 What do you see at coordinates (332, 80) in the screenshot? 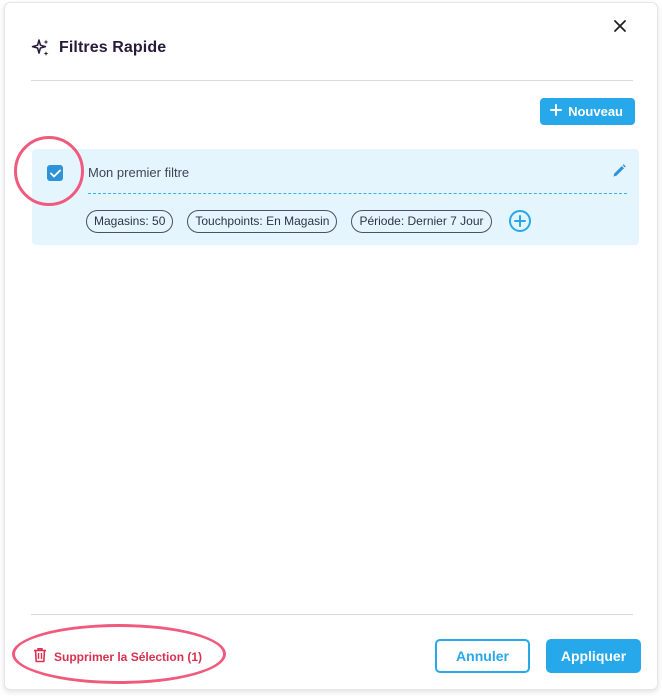
I see `header-divider` at bounding box center [332, 80].